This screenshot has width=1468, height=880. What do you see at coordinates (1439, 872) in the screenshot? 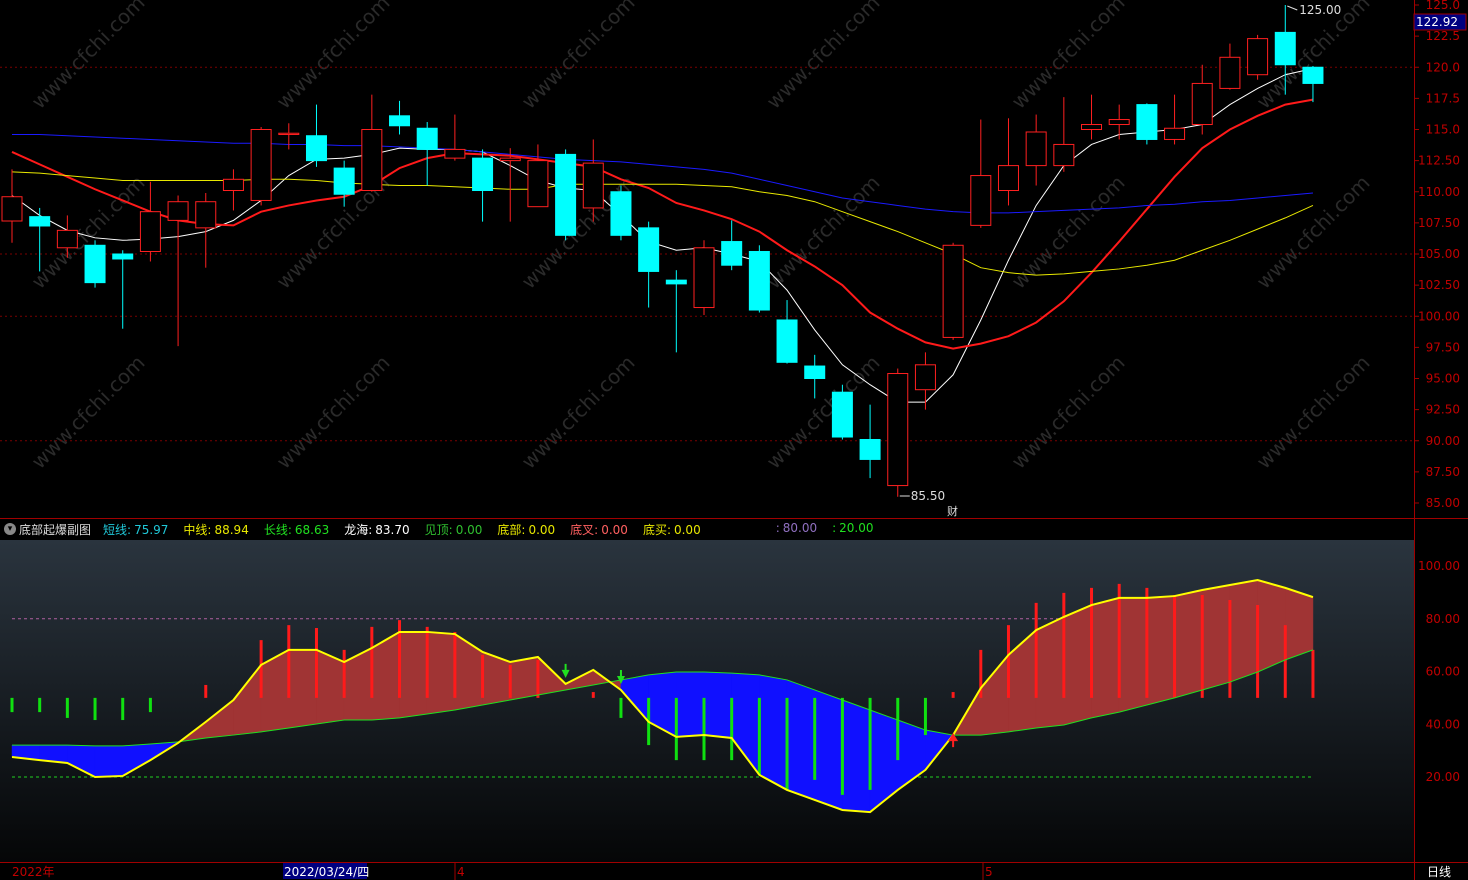
I see `period-button: 日线` at bounding box center [1439, 872].